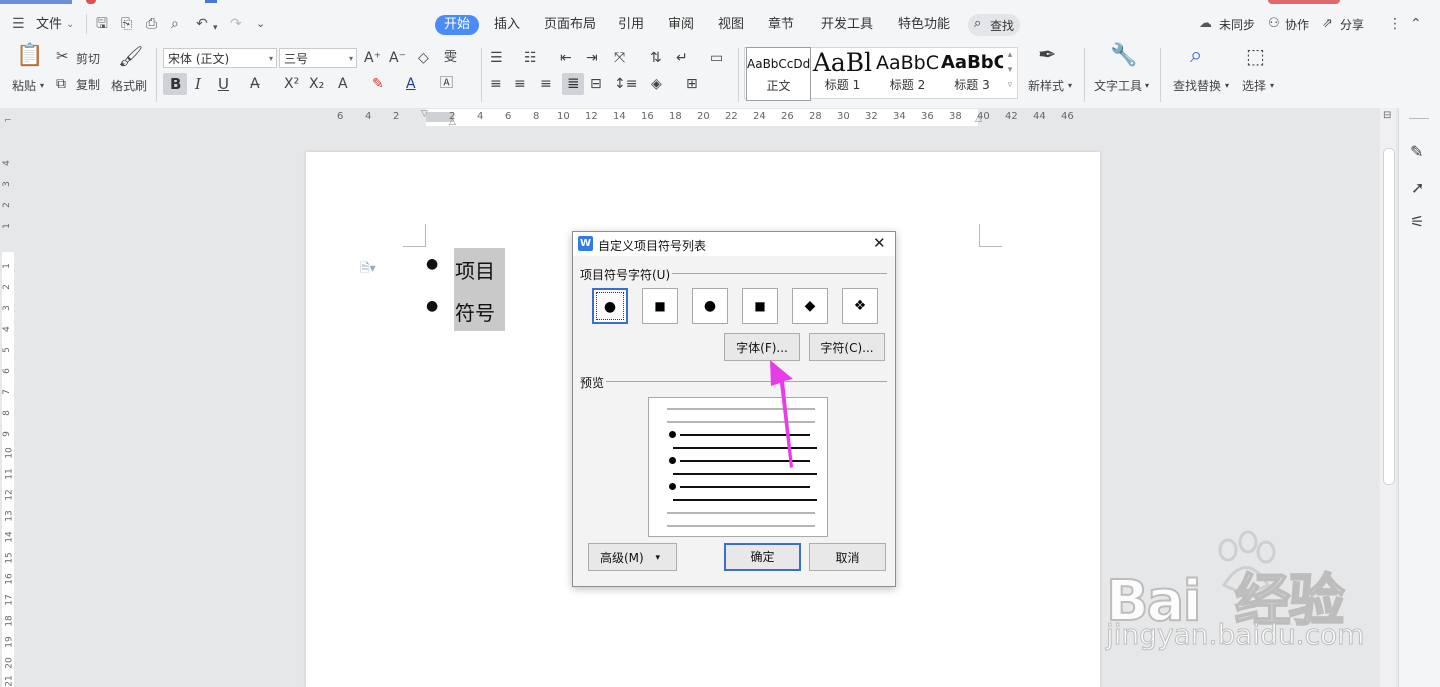 Image resolution: width=1440 pixels, height=687 pixels. I want to click on redo-icon: ↷, so click(236, 24).